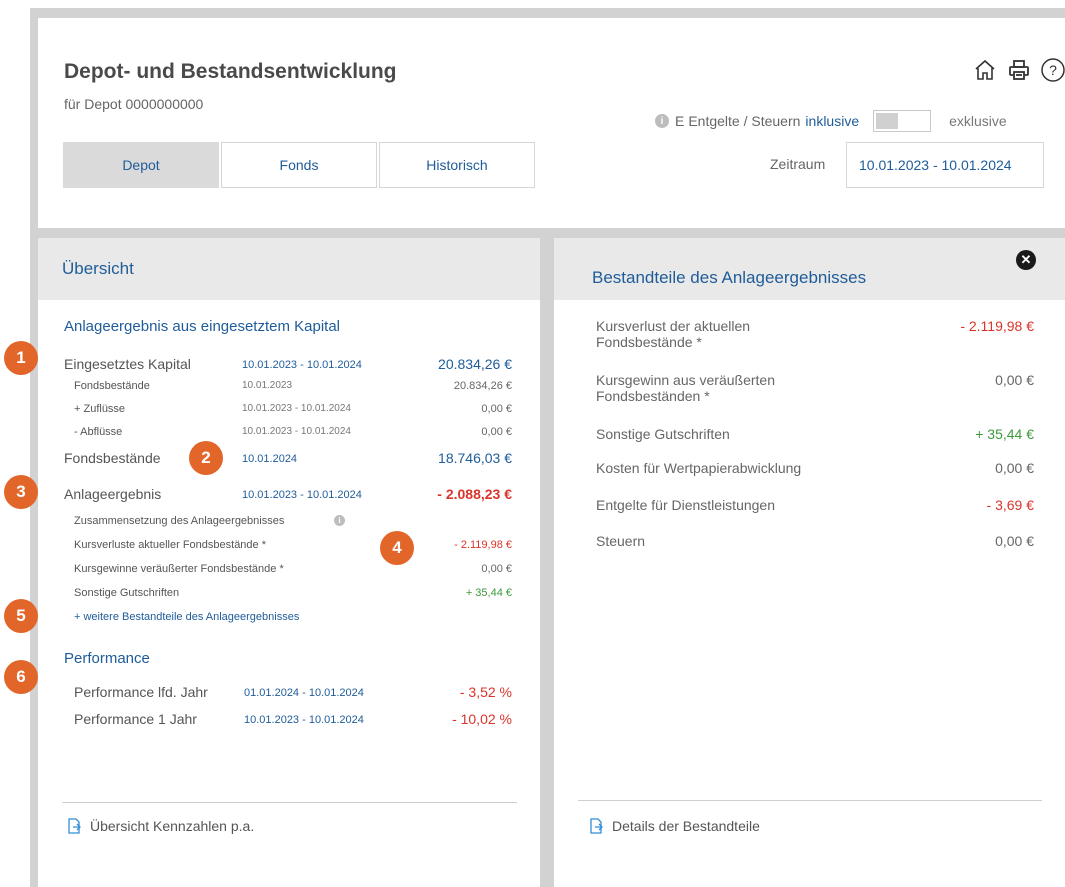 Image resolution: width=1065 pixels, height=887 pixels. I want to click on depot-subtitle: für Depot 0000000000, so click(134, 104).